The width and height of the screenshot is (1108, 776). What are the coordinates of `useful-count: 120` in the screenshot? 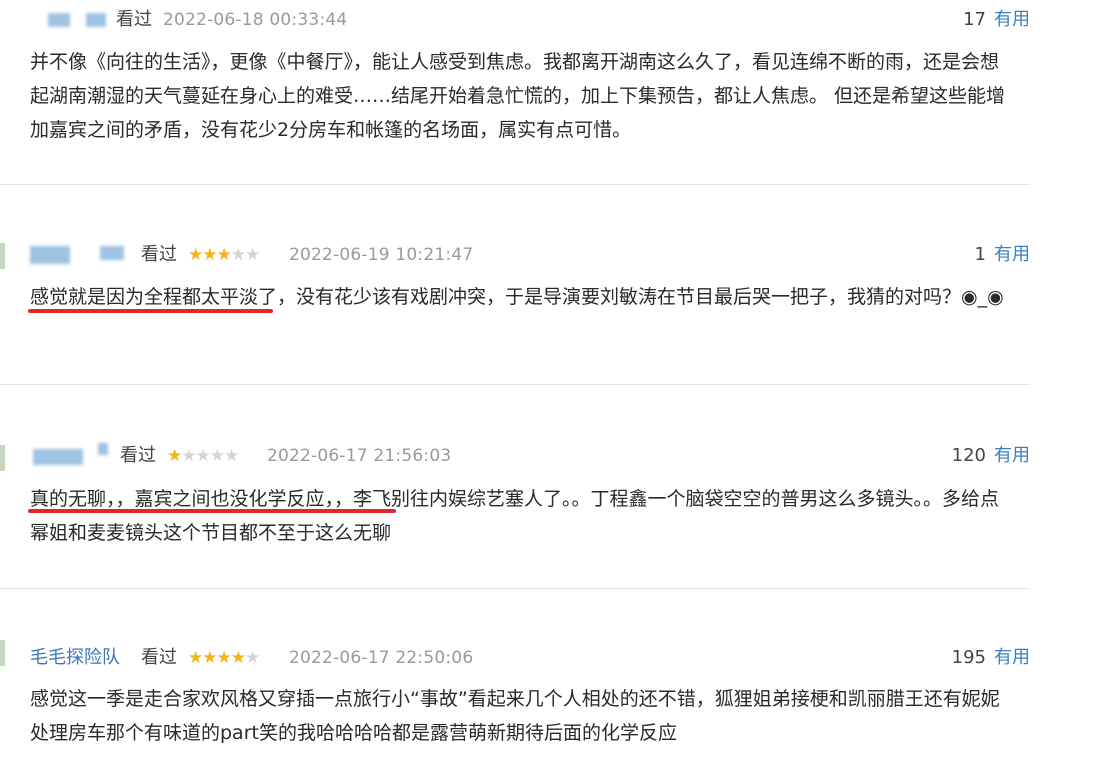 It's located at (968, 455).